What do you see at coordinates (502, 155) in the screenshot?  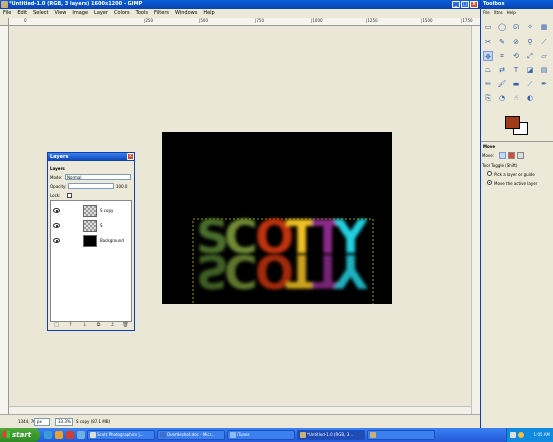 I see `move-layer-mode-icon` at bounding box center [502, 155].